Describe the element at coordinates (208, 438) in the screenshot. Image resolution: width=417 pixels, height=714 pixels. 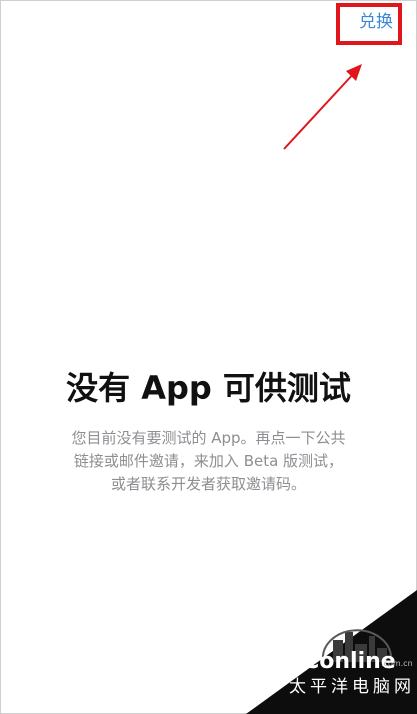
I see `empty-state-description-line: 您目前没有要测试的 App。再点一下公共` at that location.